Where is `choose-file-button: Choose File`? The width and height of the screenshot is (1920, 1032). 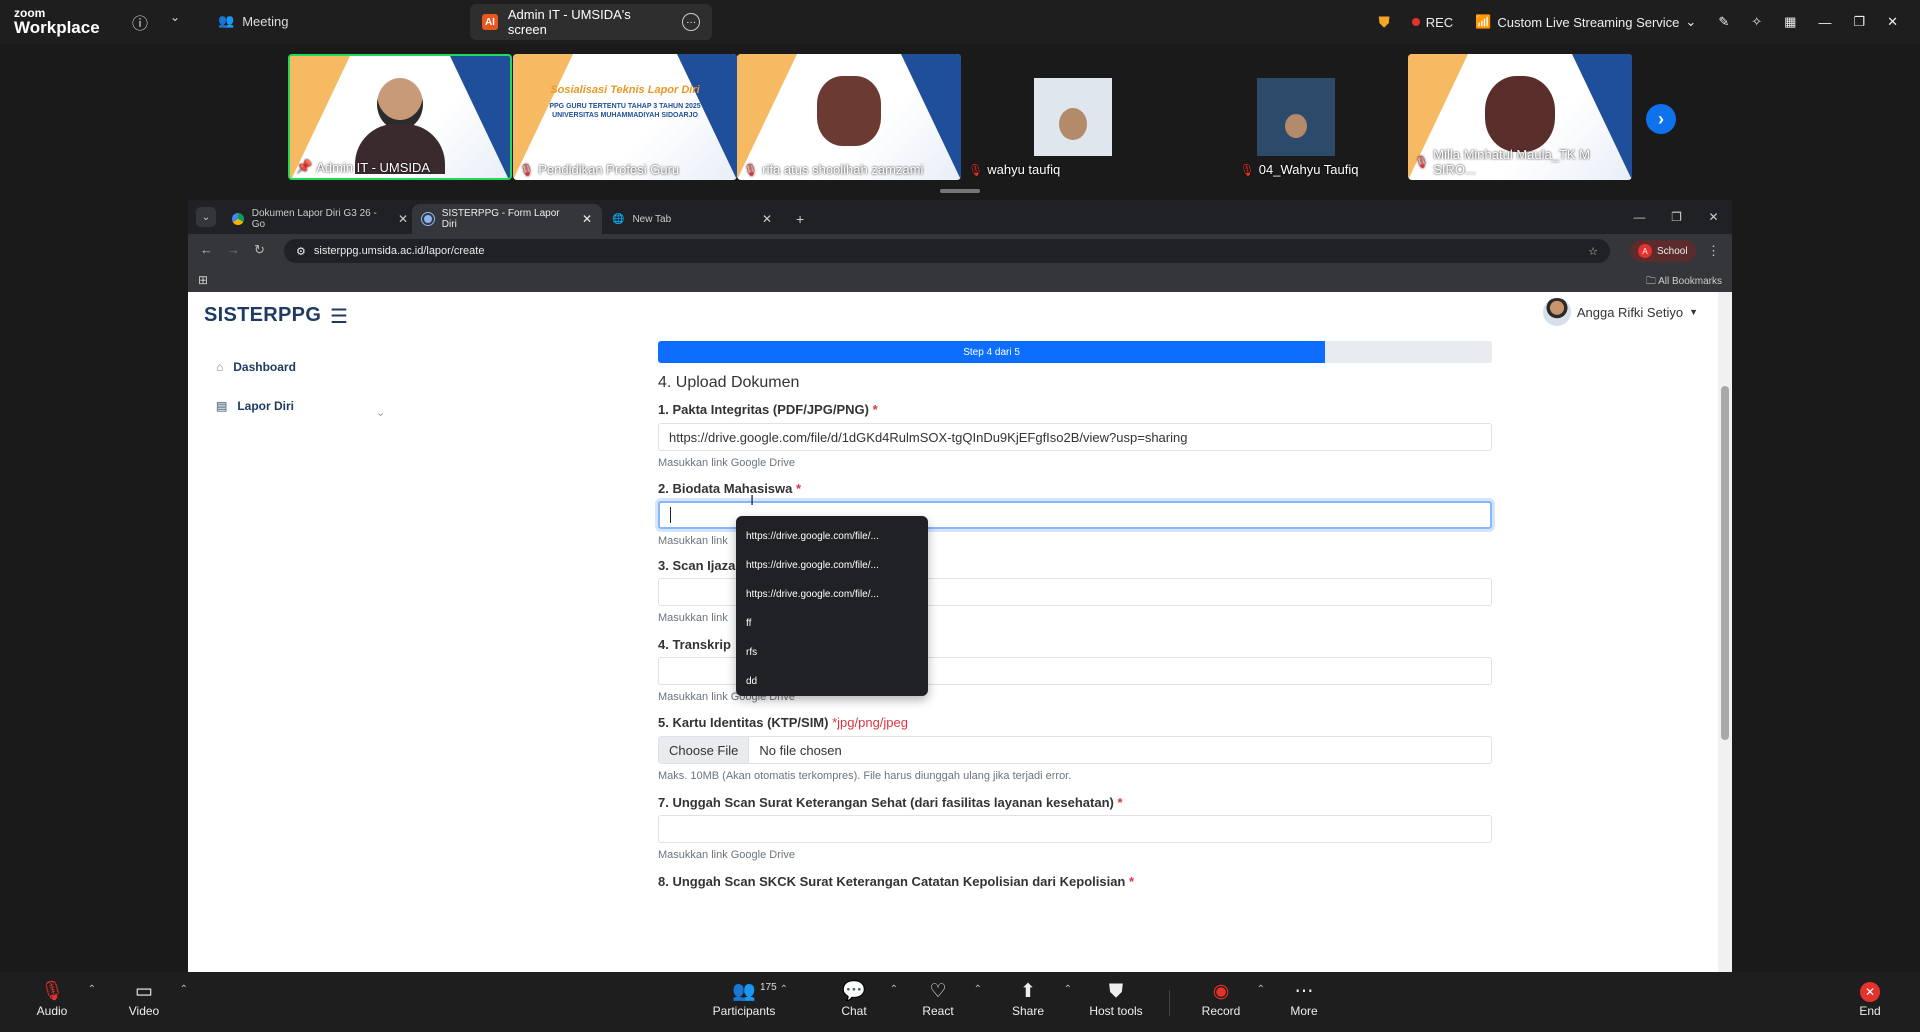 choose-file-button: Choose File is located at coordinates (704, 750).